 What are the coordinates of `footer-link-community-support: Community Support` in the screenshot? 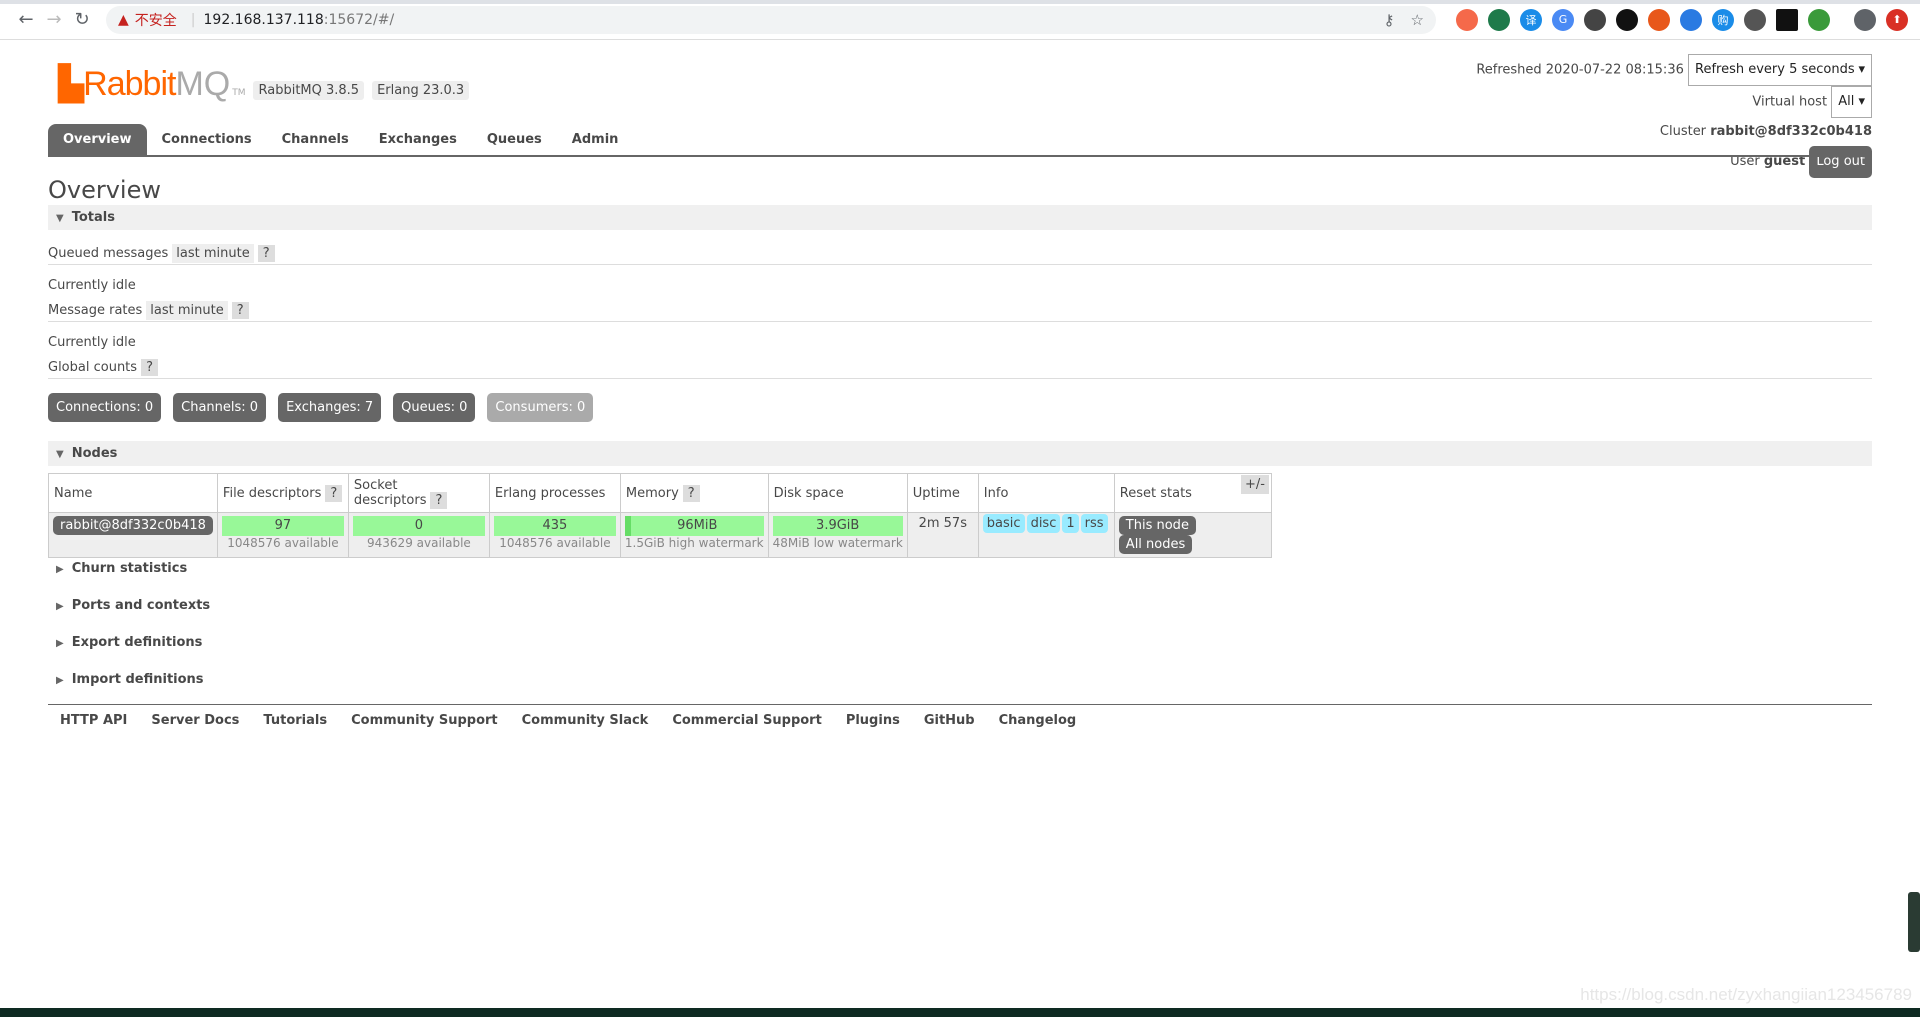 It's located at (424, 720).